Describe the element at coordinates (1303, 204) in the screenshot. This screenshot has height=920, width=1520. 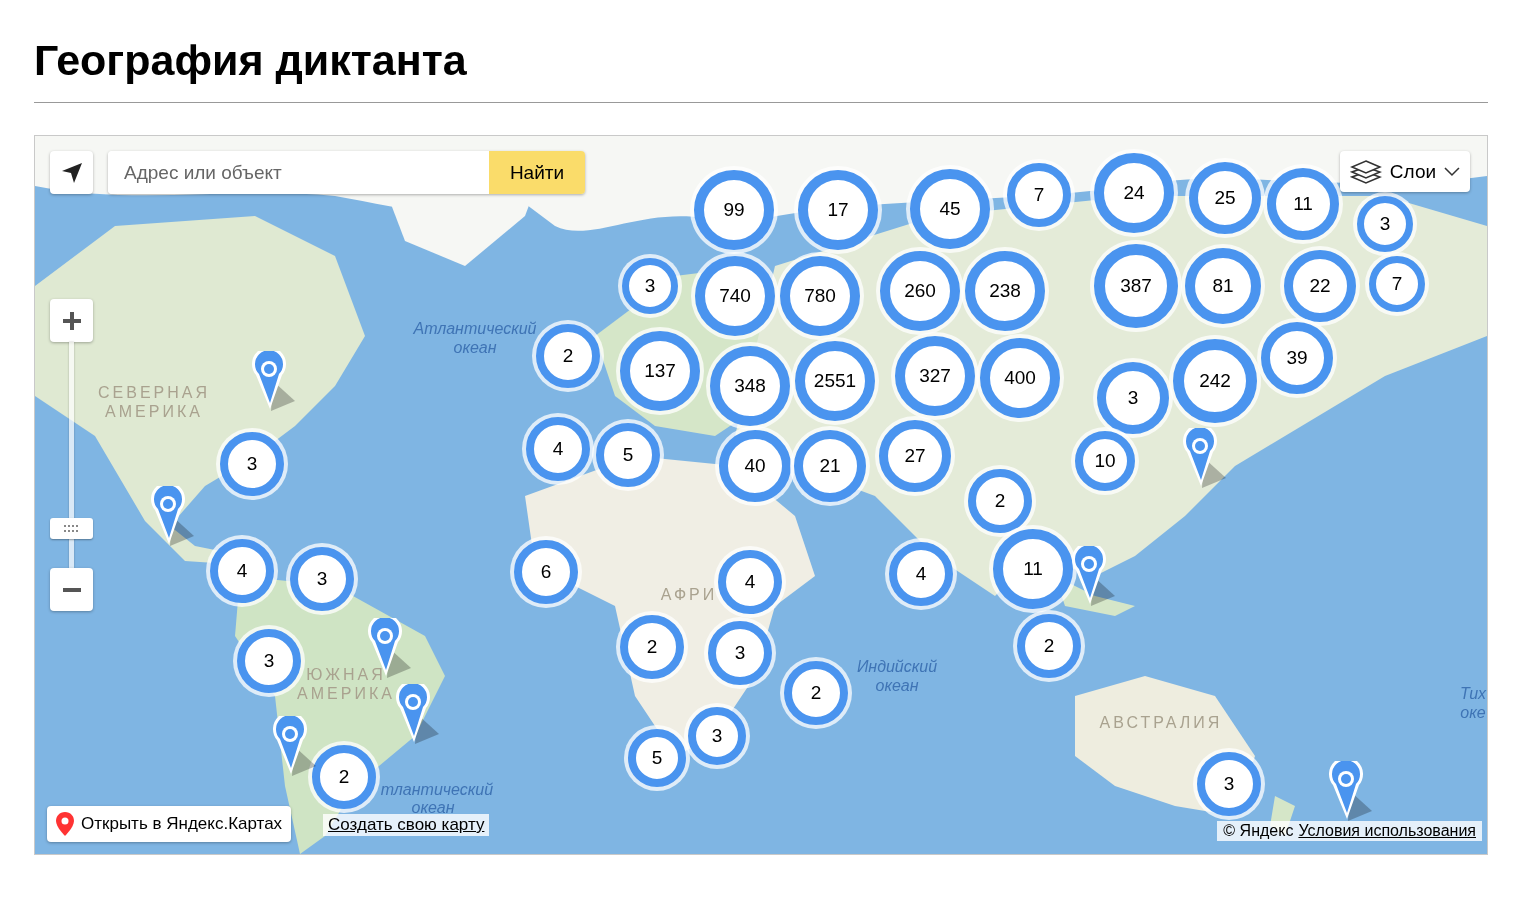
I see `cluster-marker: 11` at that location.